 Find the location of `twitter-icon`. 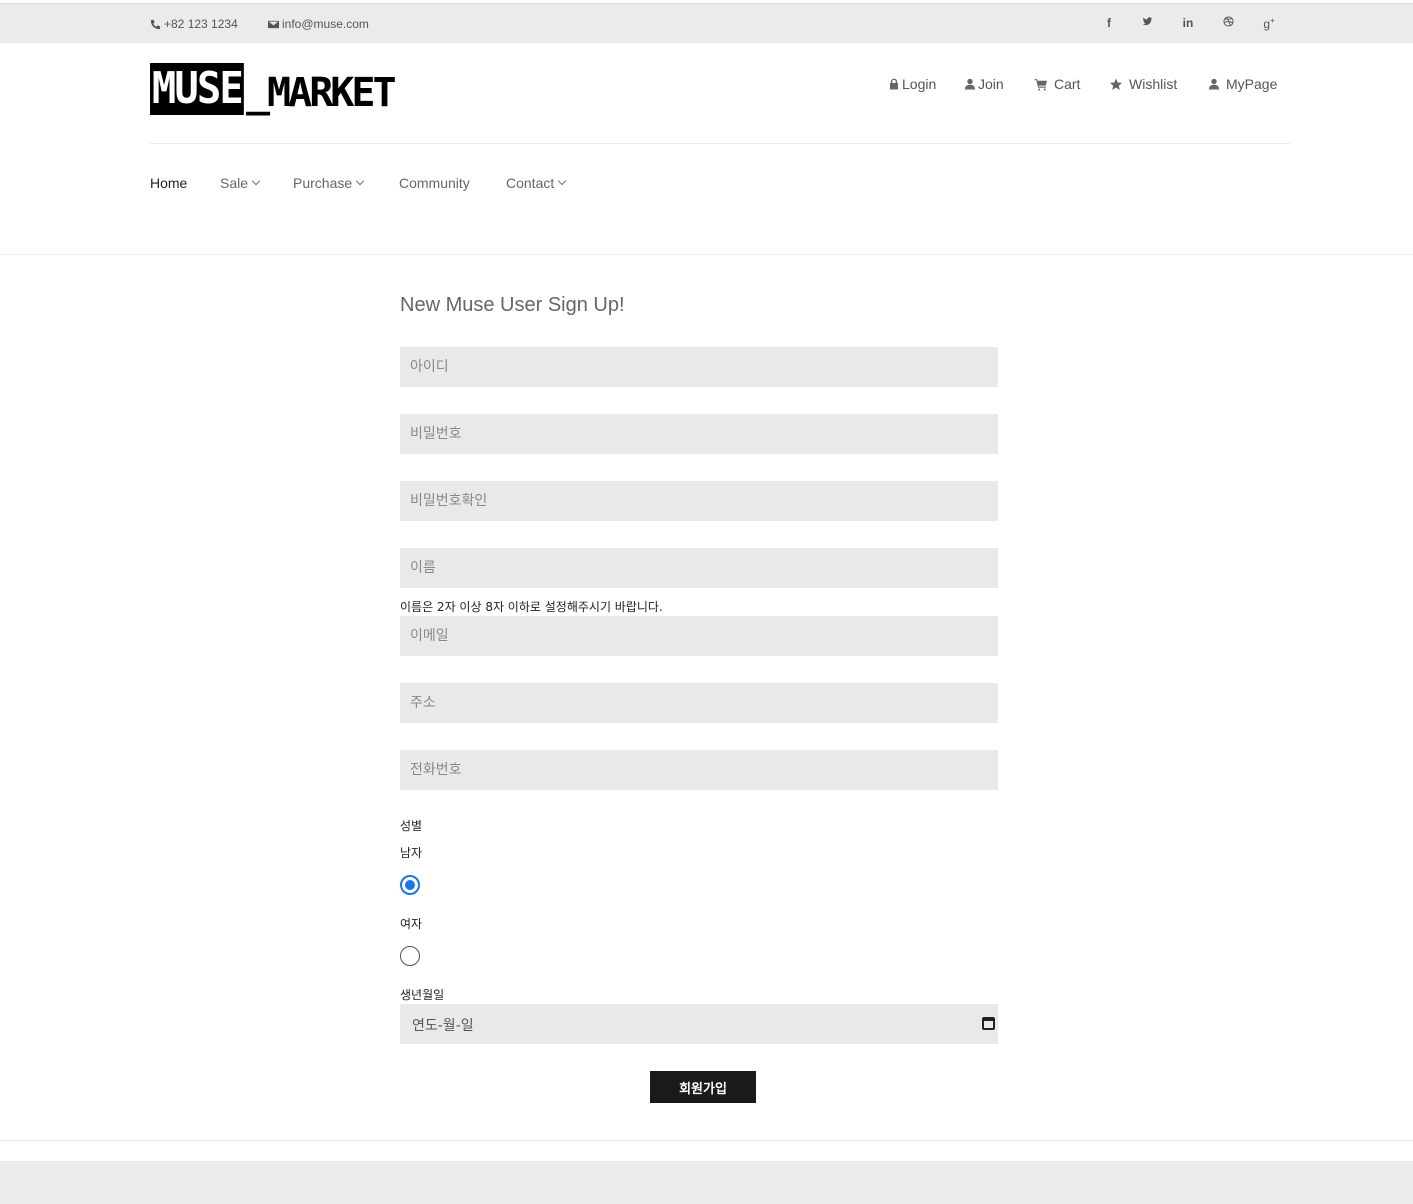

twitter-icon is located at coordinates (1147, 23).